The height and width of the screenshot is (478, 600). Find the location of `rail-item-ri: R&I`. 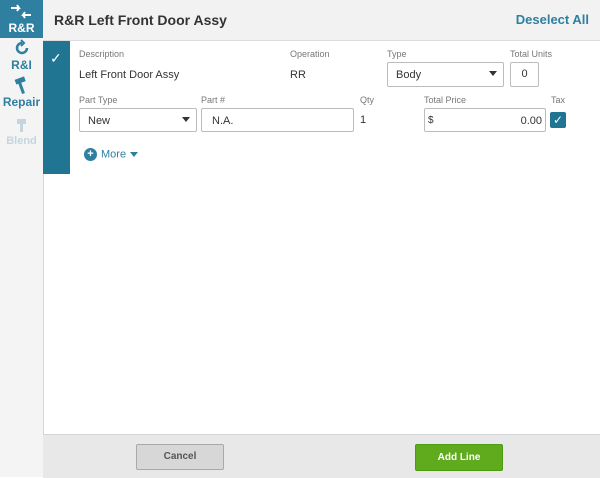

rail-item-ri: R&I is located at coordinates (21, 56).